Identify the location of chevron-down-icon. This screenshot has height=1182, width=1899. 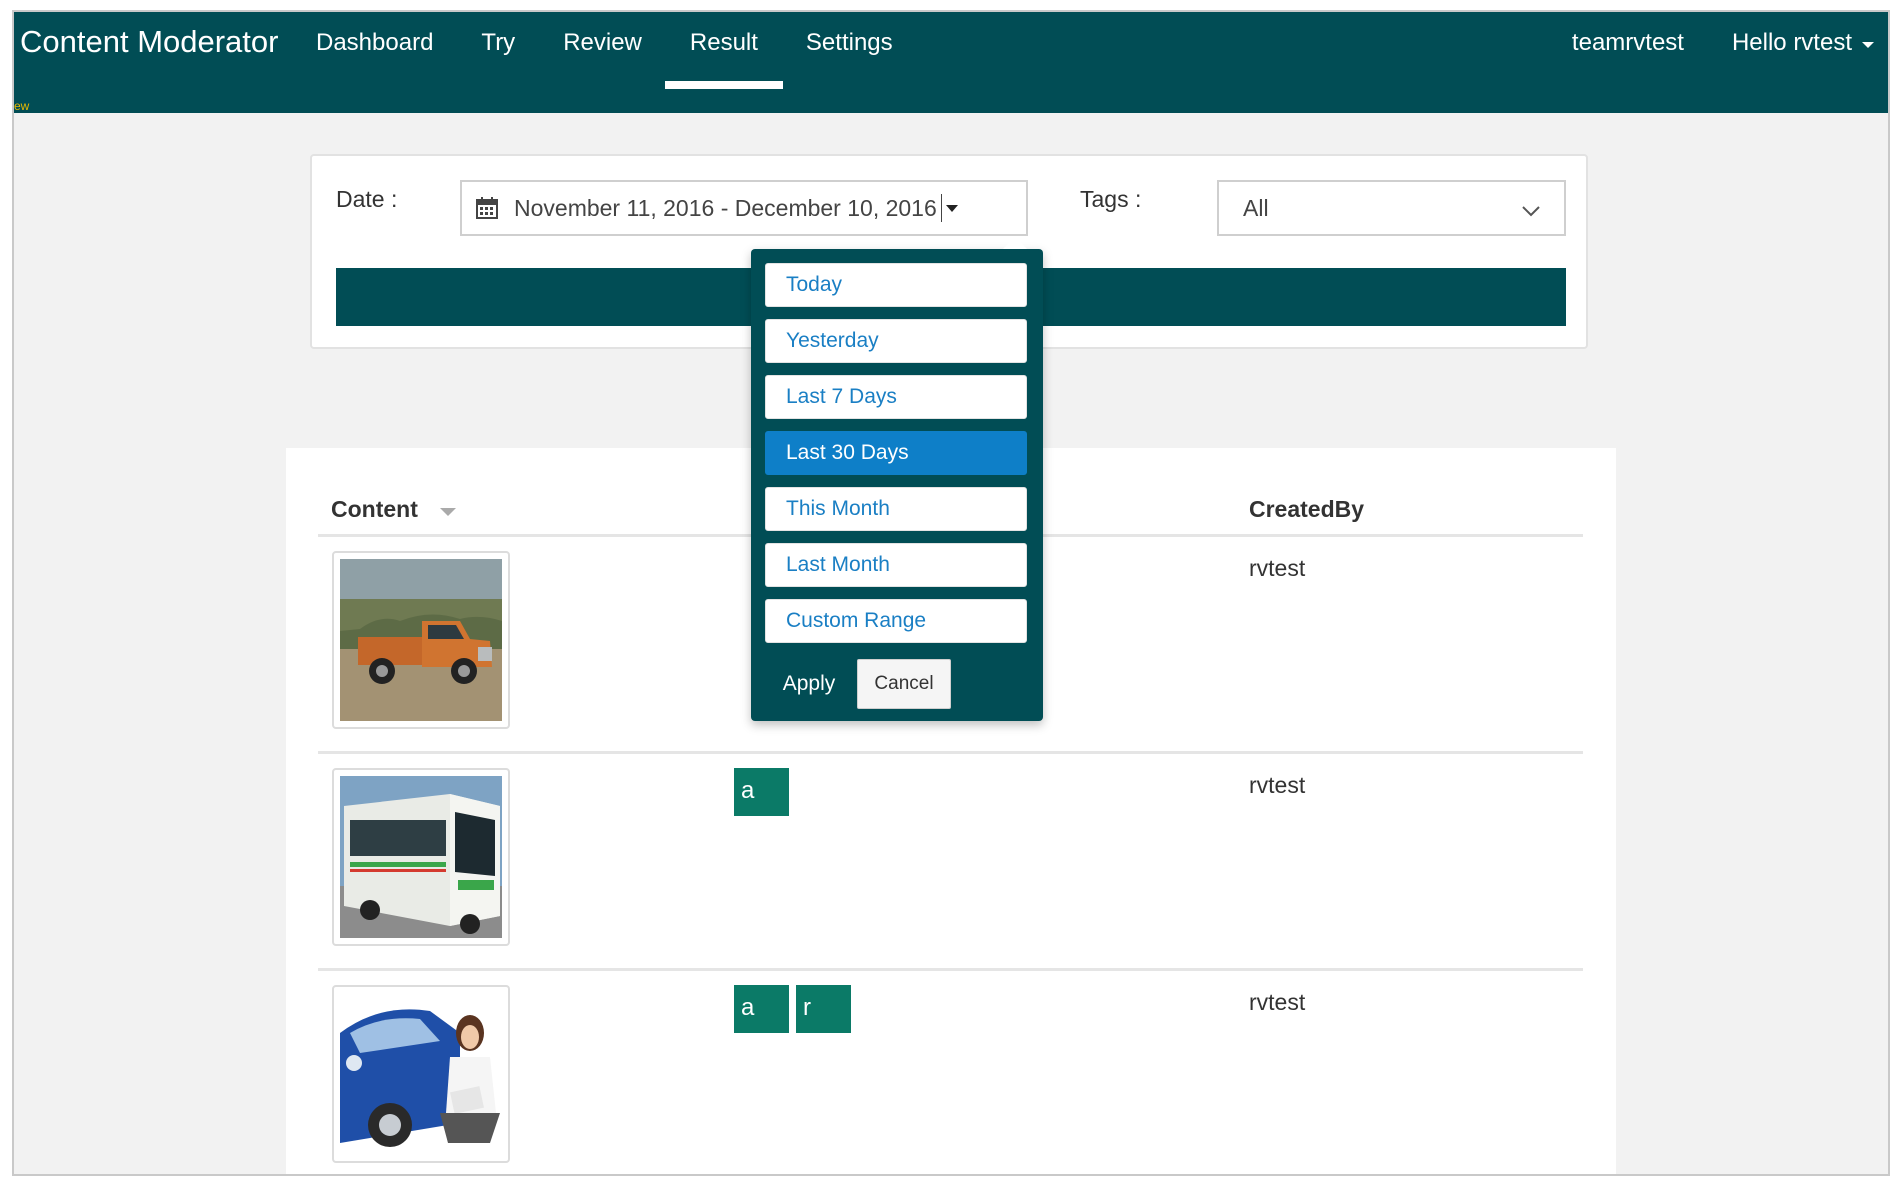
(1531, 209).